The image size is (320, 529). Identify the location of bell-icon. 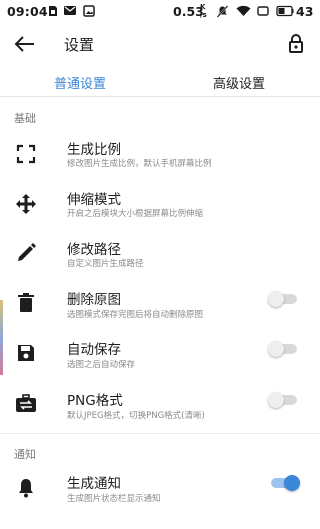
(26, 488).